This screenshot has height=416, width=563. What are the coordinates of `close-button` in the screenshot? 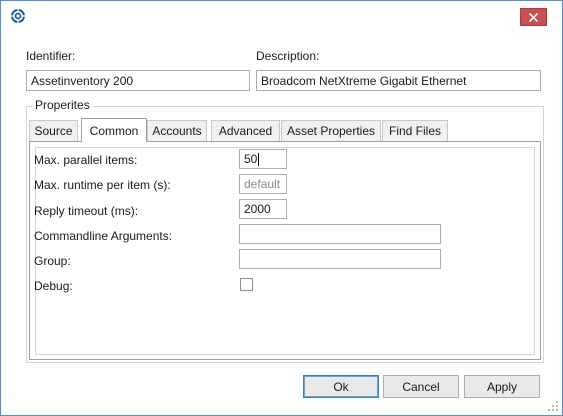 It's located at (533, 17).